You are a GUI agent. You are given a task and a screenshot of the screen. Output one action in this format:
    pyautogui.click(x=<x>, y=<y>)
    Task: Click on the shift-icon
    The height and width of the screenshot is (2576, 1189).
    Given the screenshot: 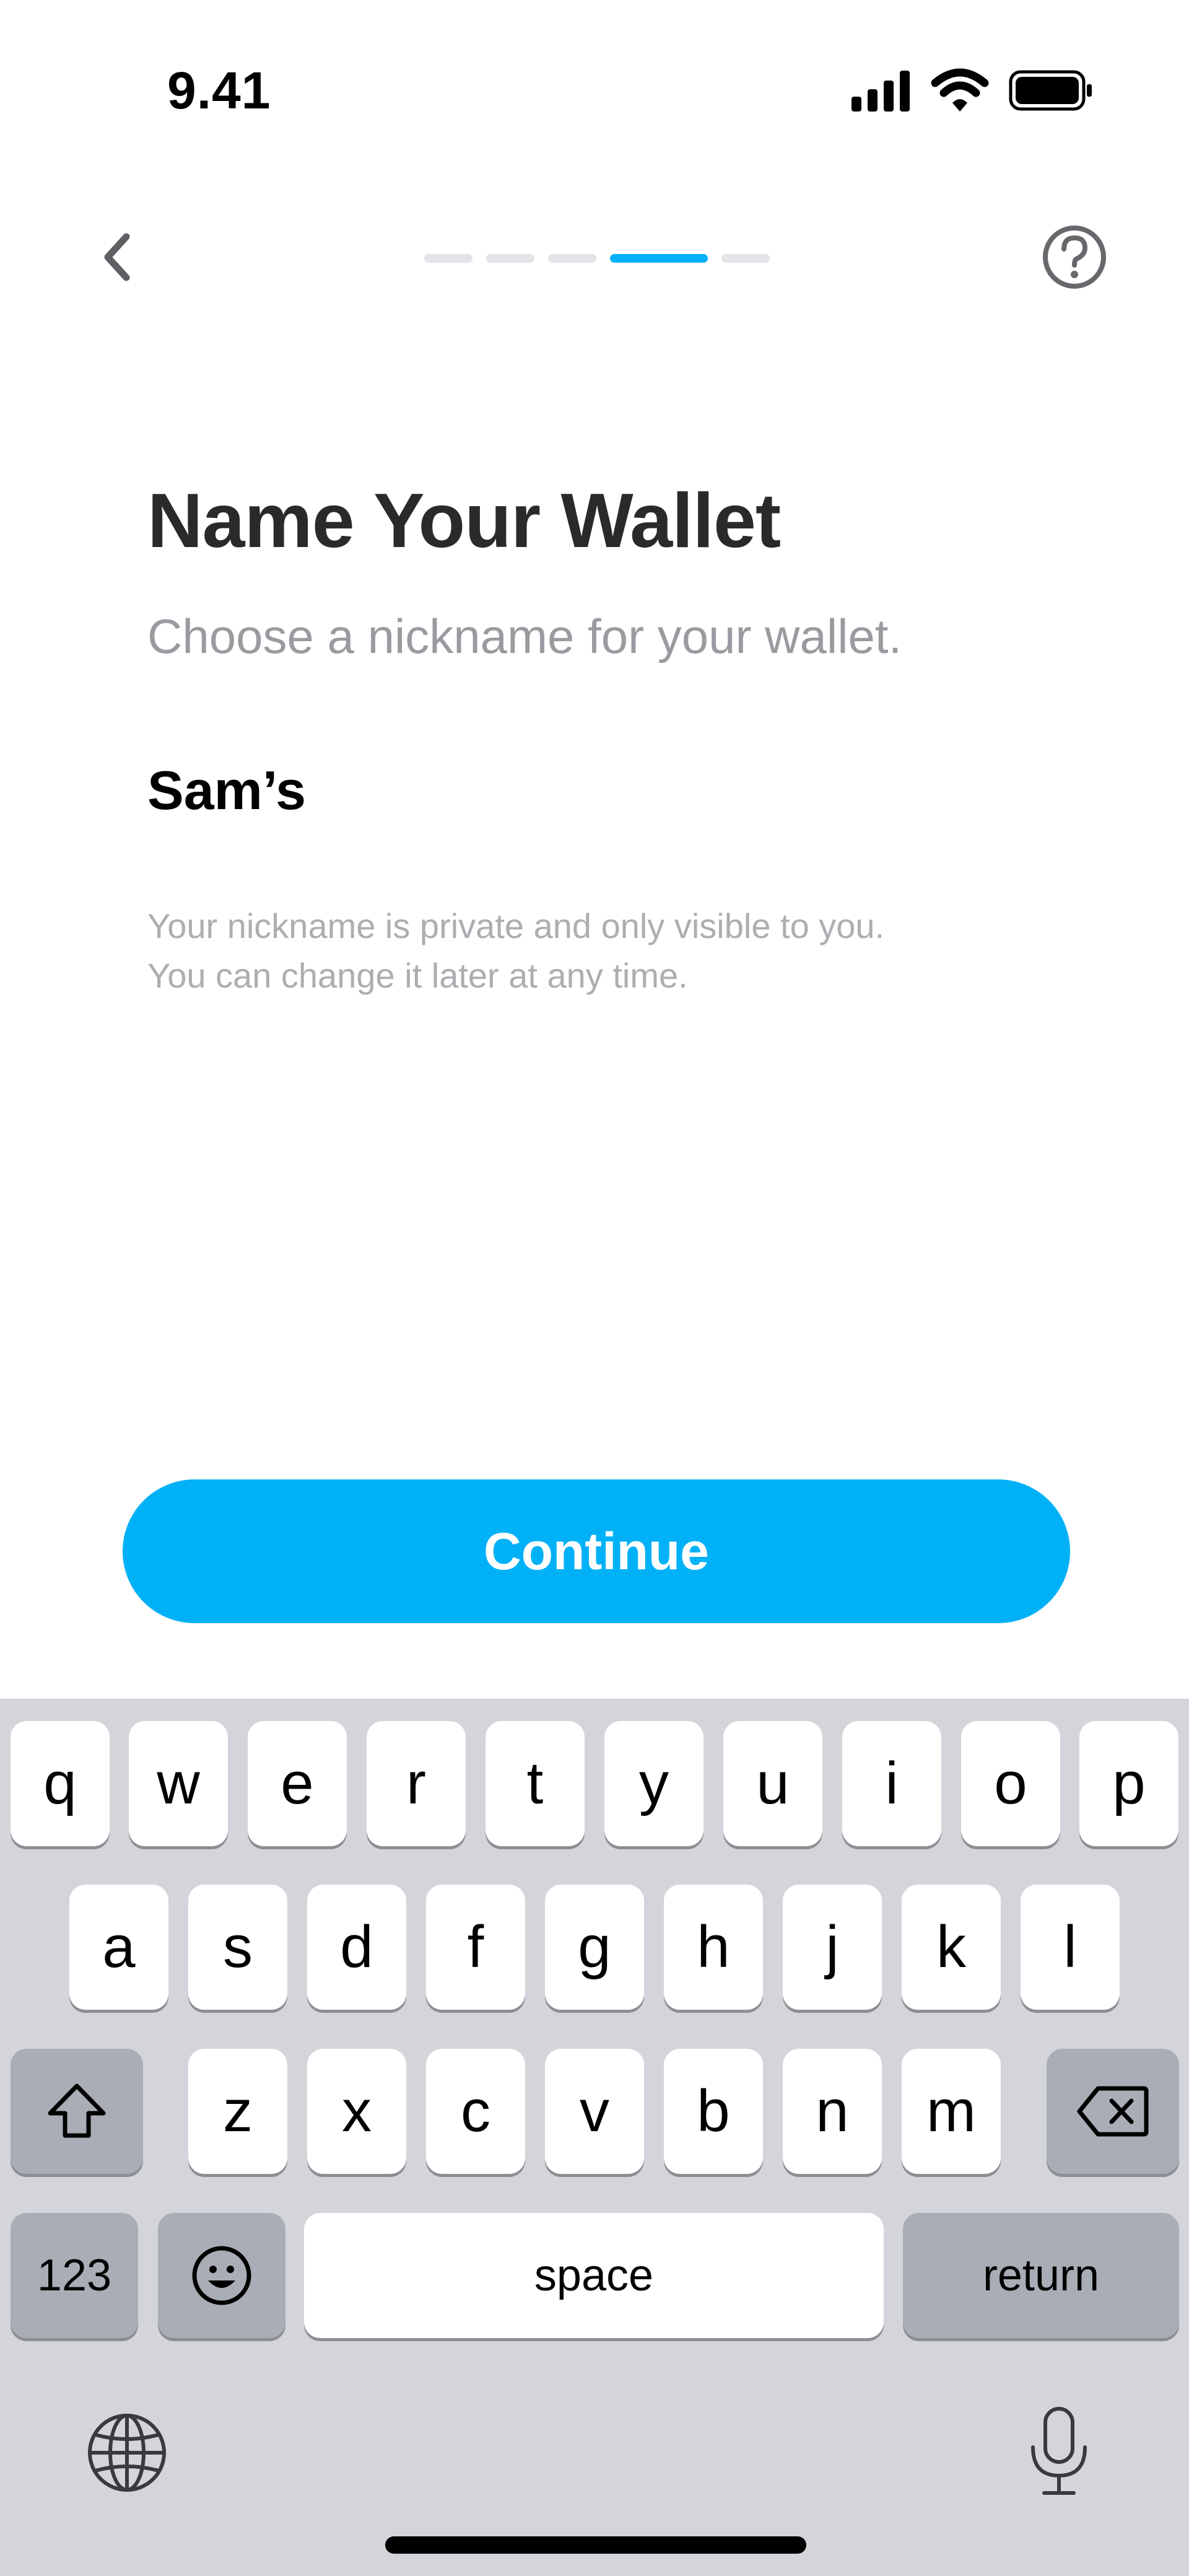 What is the action you would take?
    pyautogui.click(x=77, y=2110)
    